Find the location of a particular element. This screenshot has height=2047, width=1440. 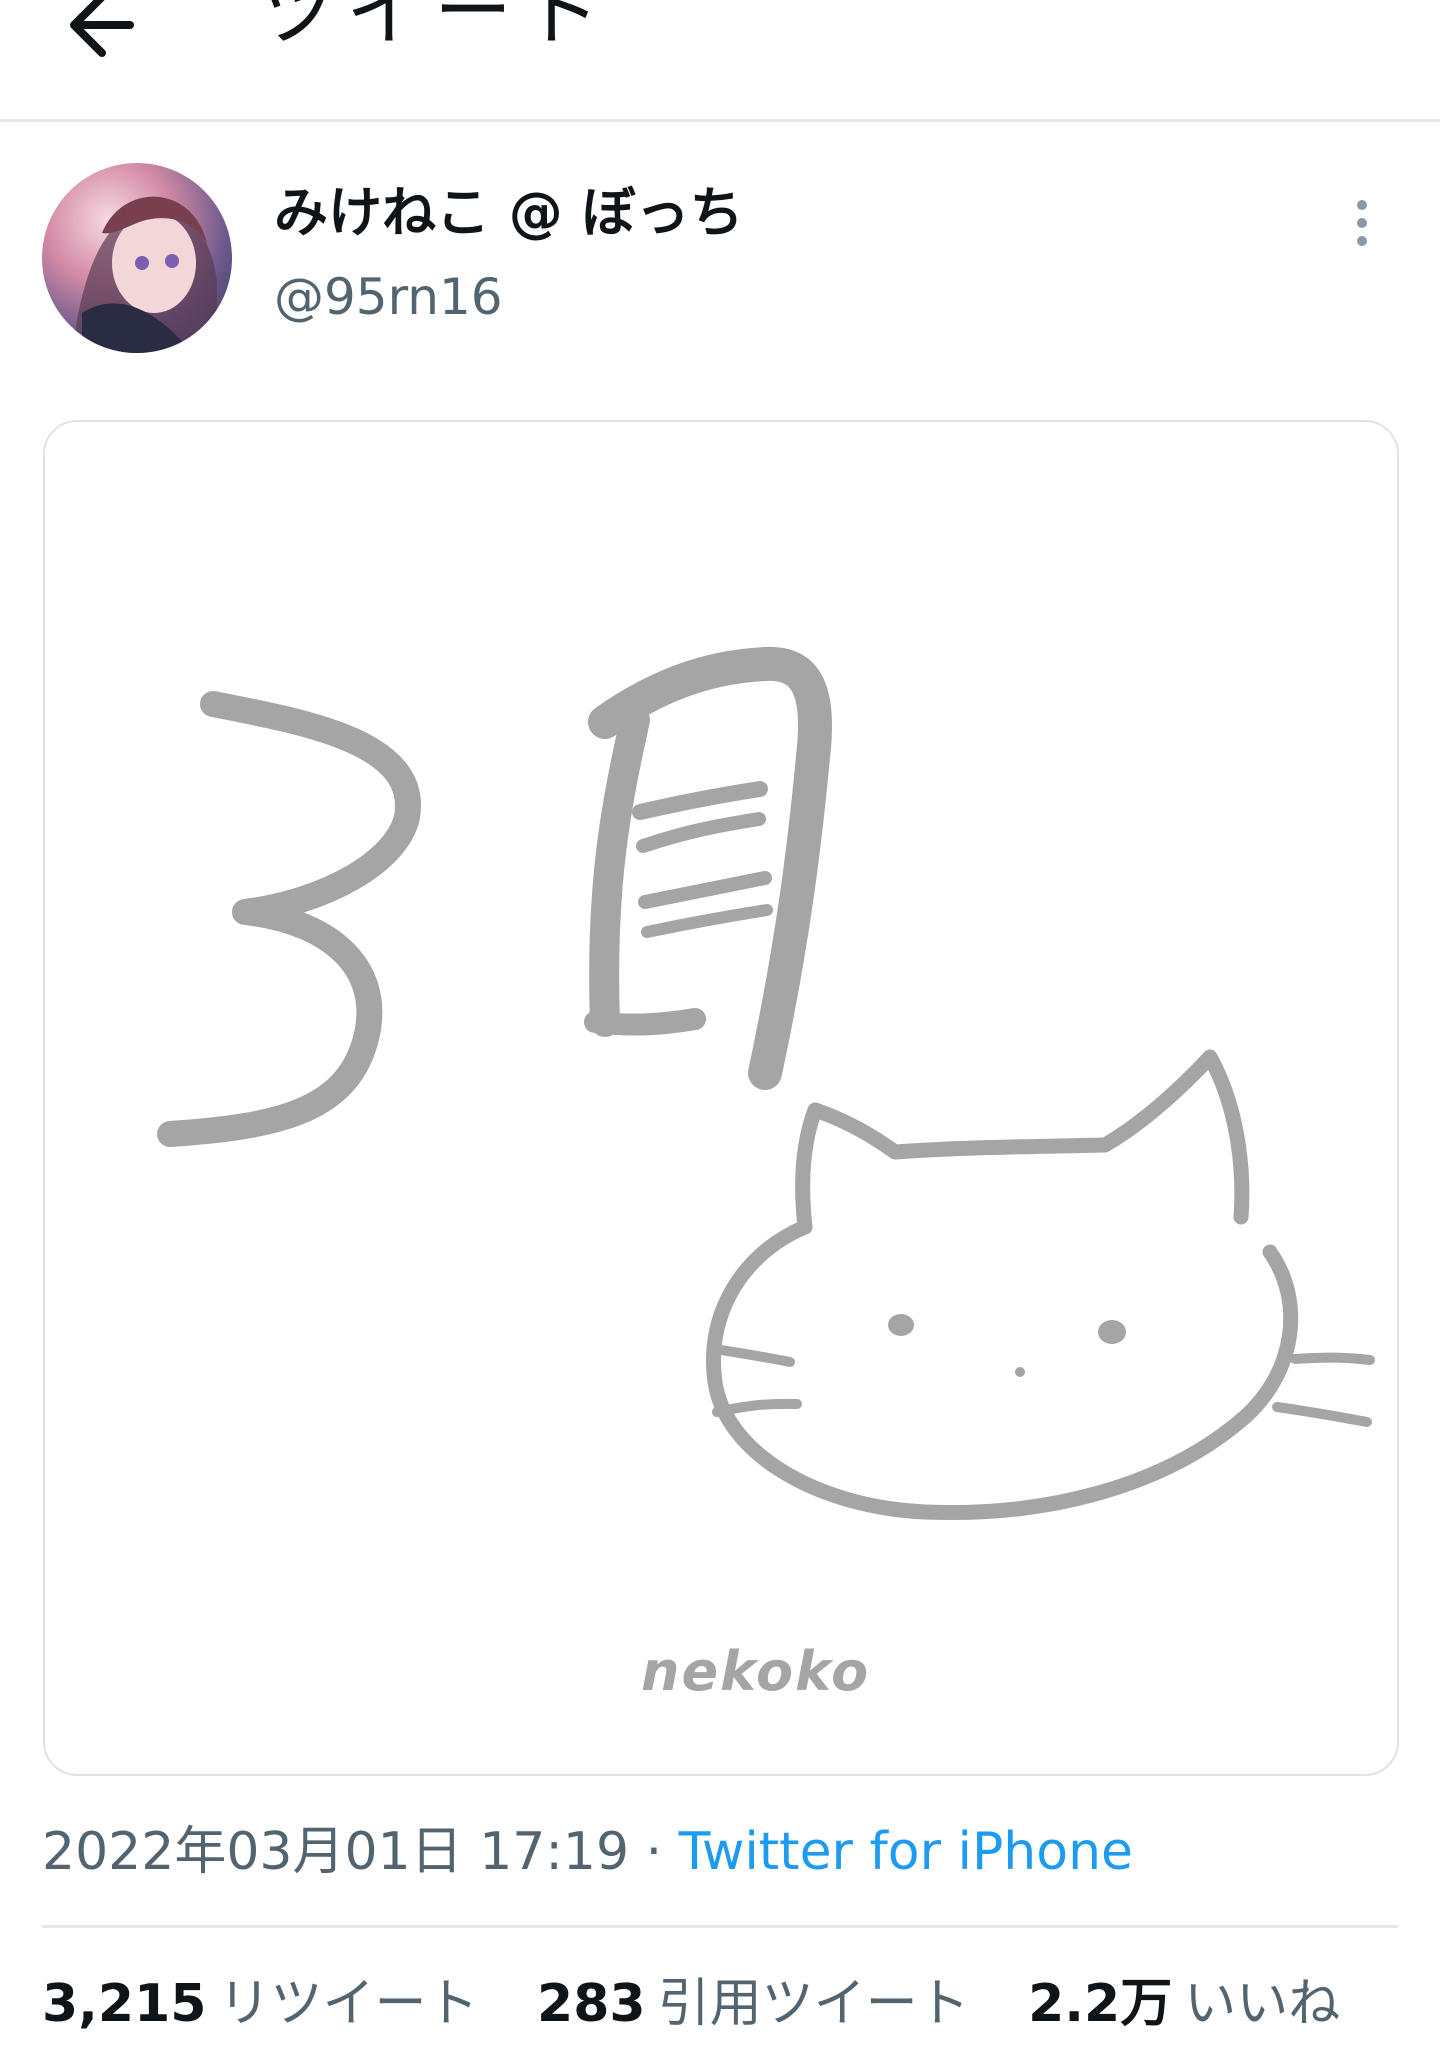

likes-stat: 2.2万 いいね is located at coordinates (1184, 2004).